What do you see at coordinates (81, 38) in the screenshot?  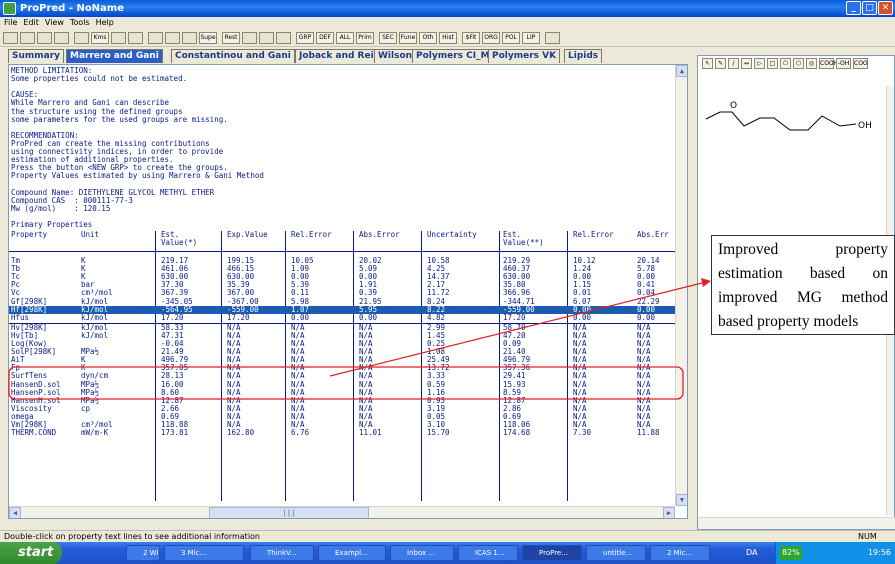 I see `paste-icon` at bounding box center [81, 38].